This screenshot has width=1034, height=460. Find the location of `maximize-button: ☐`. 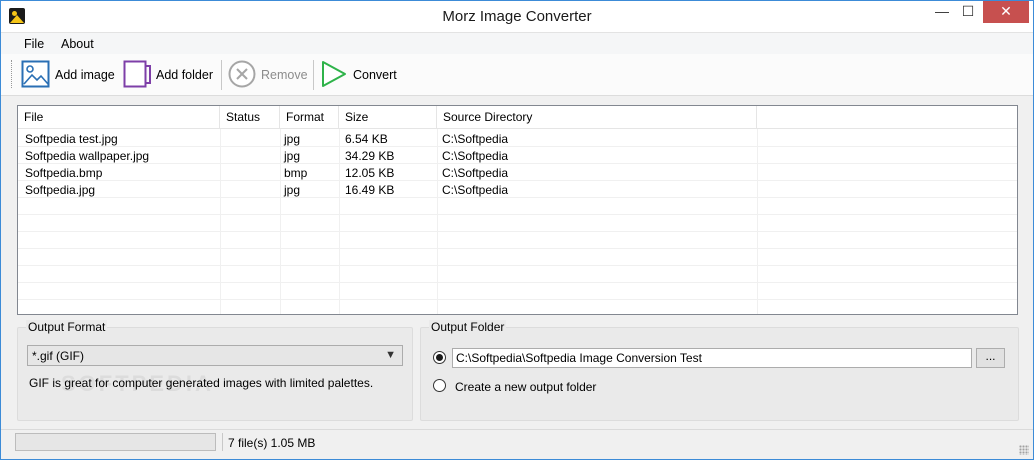

maximize-button: ☐ is located at coordinates (968, 12).